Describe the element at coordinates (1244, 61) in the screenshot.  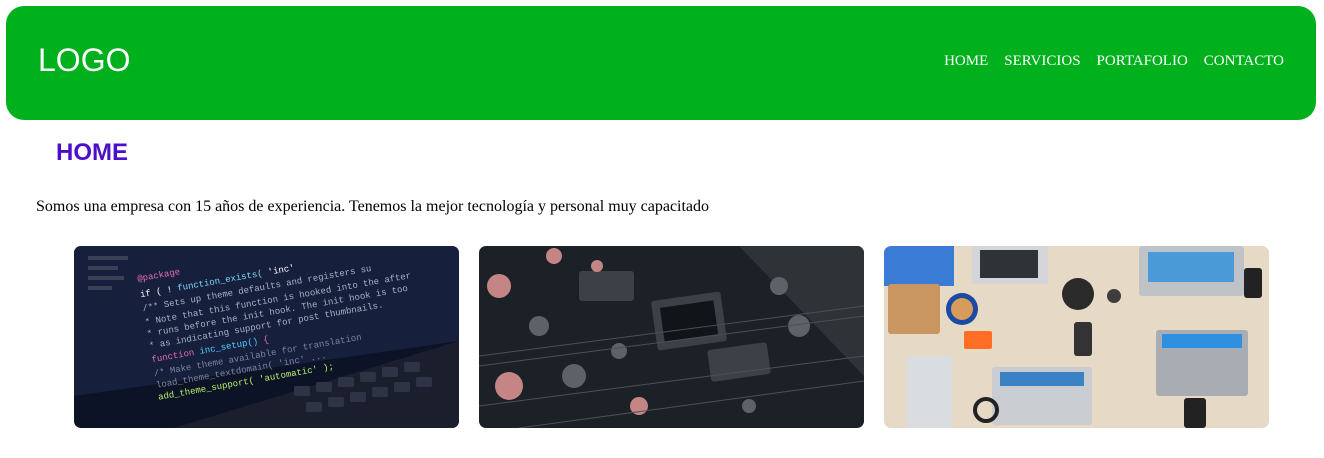
I see `nav-link-contacto: CONTACTO` at that location.